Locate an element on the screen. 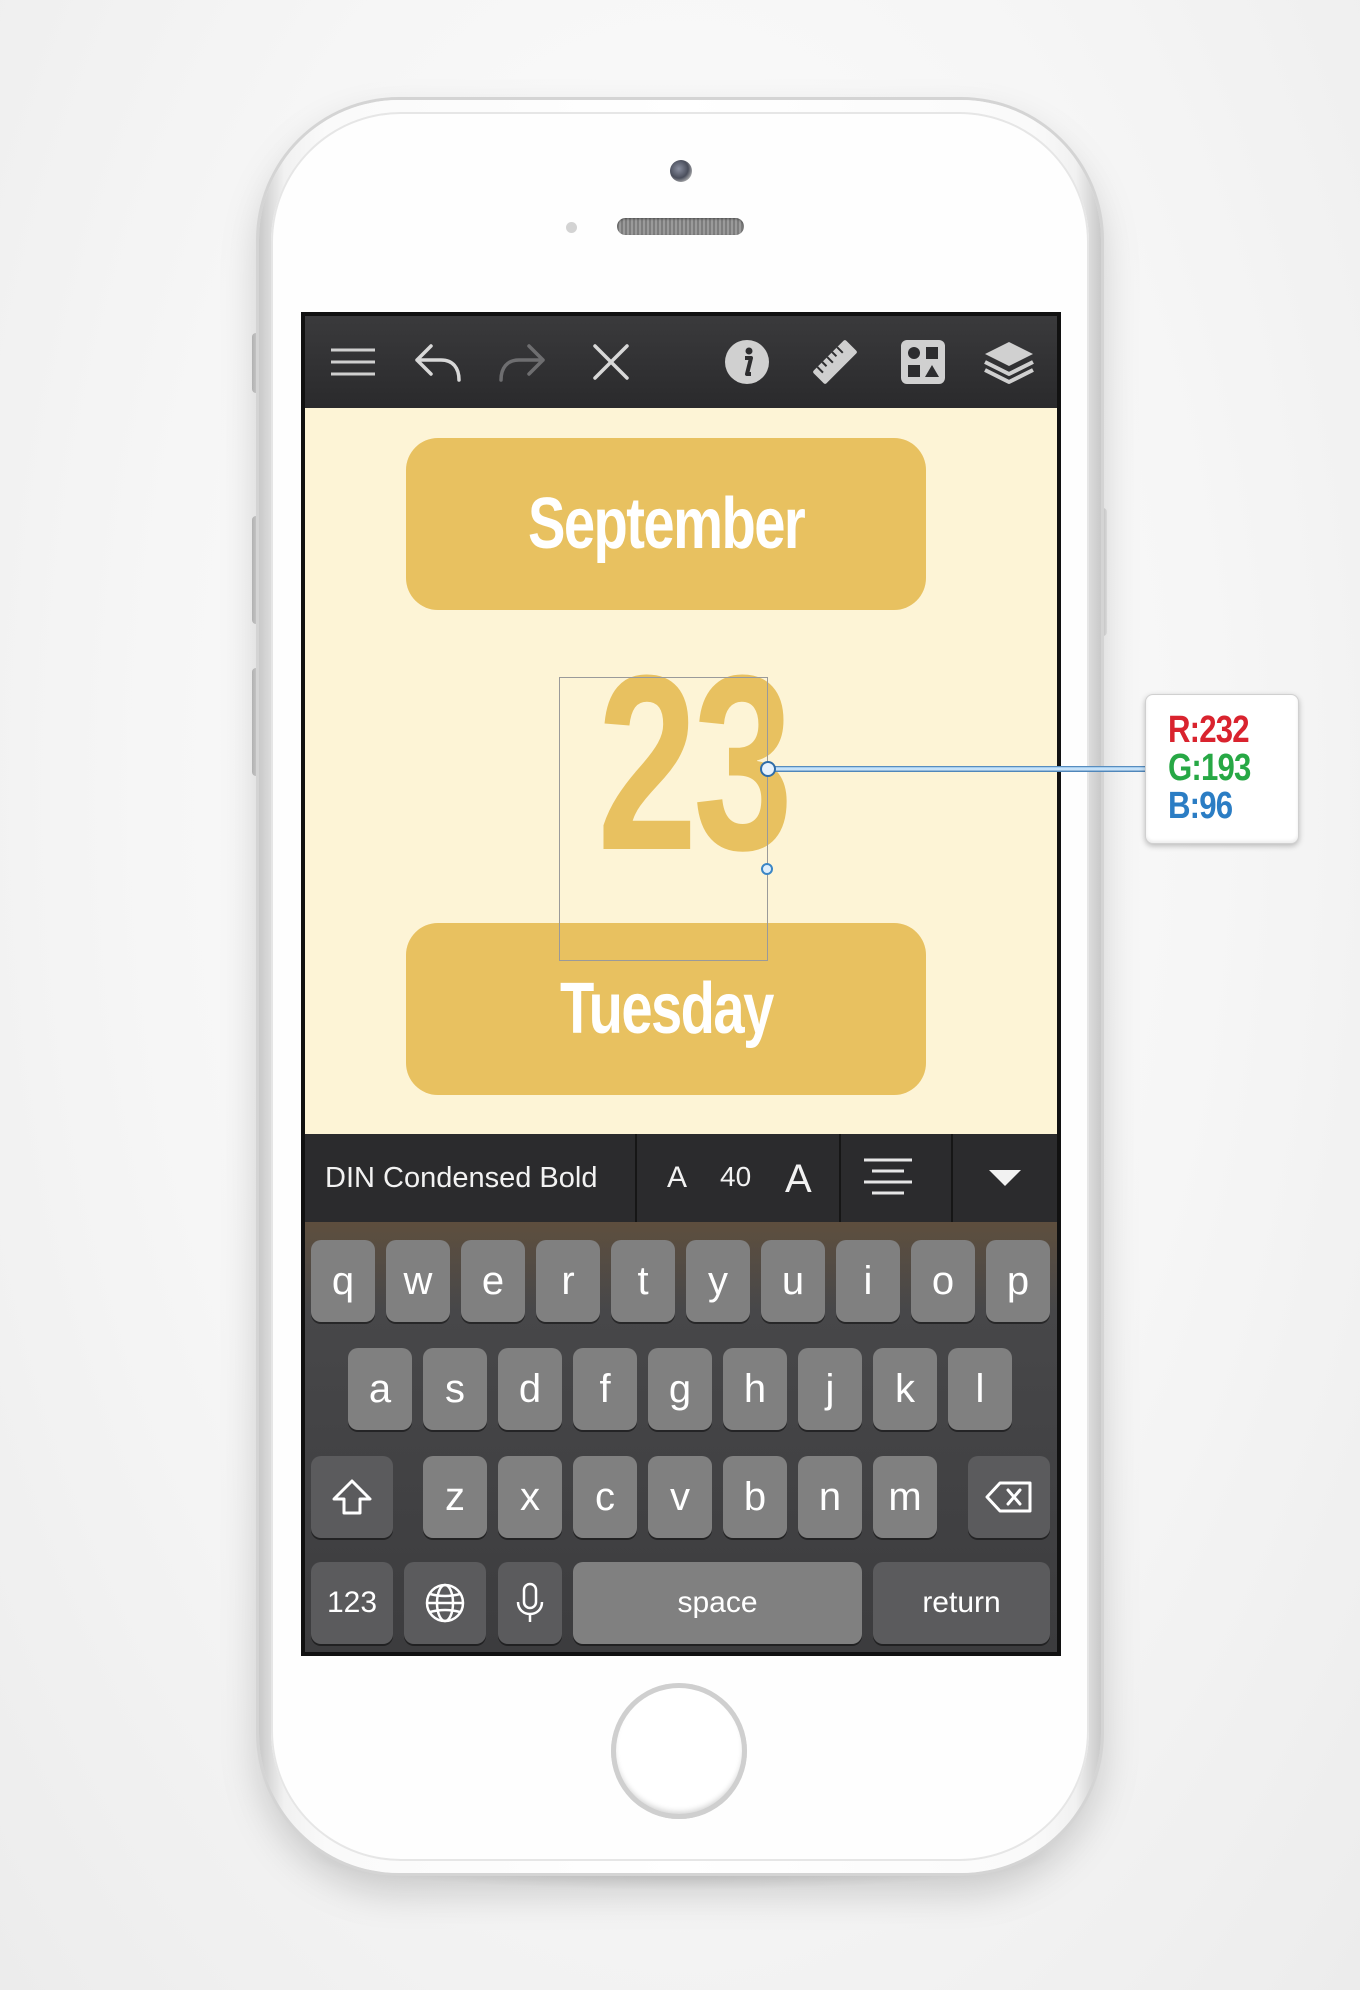 The image size is (1360, 1990). key-d: d is located at coordinates (530, 1389).